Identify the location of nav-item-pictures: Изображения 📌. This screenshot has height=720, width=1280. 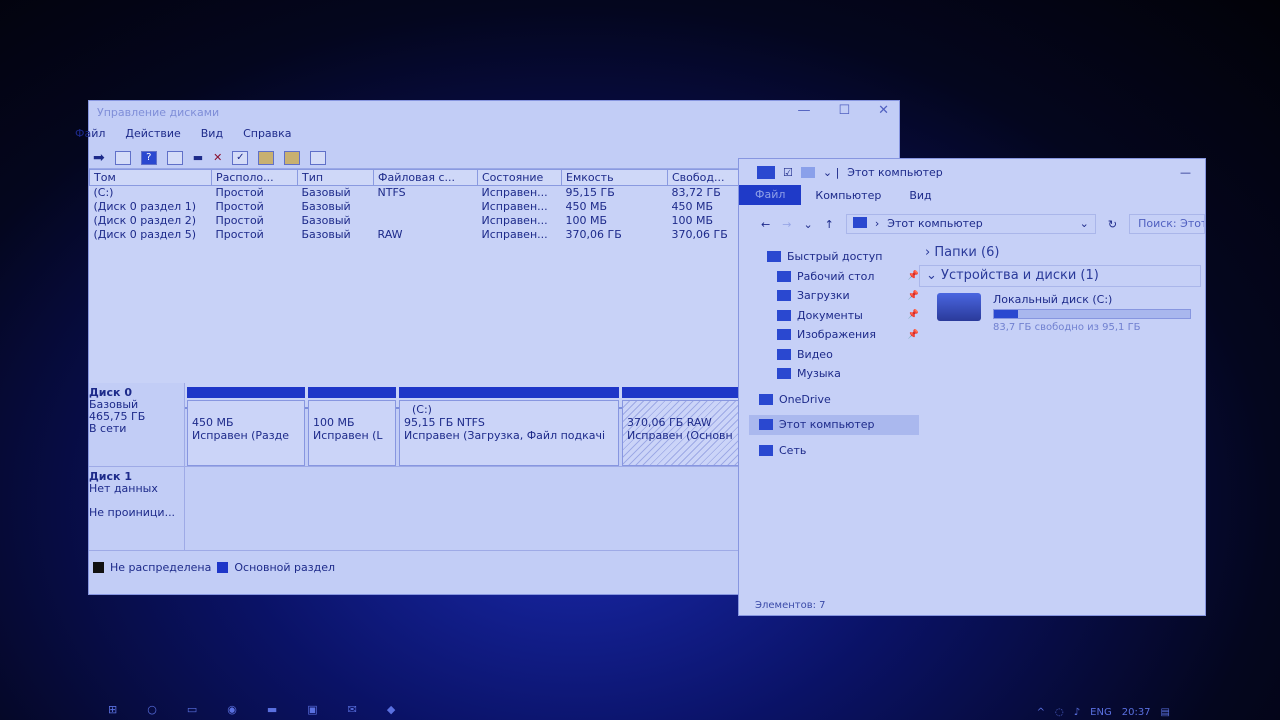
(834, 335).